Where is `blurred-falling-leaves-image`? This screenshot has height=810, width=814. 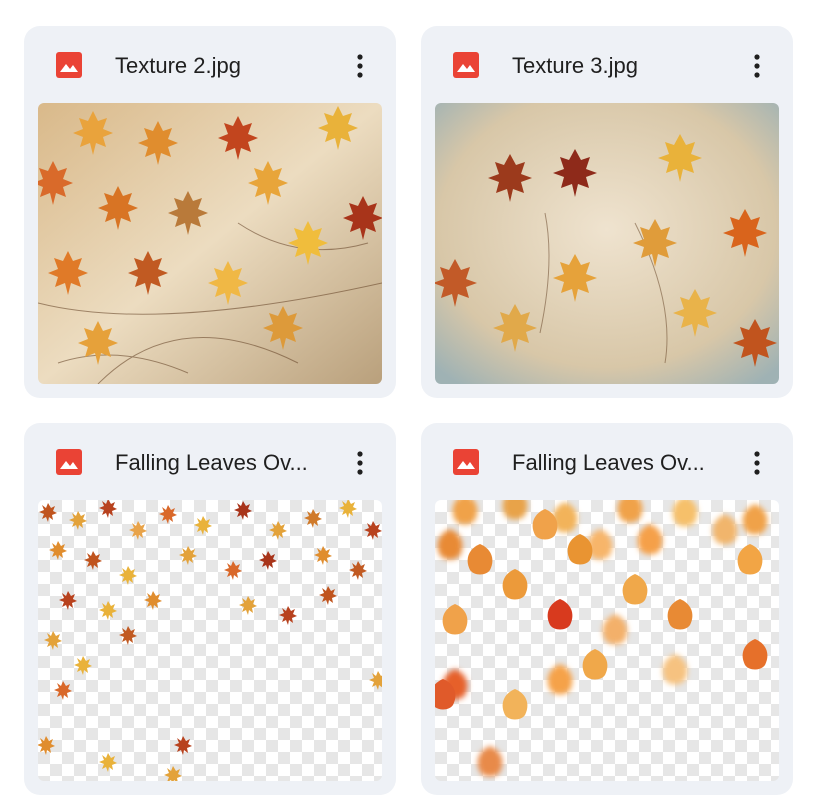
blurred-falling-leaves-image is located at coordinates (601, 638).